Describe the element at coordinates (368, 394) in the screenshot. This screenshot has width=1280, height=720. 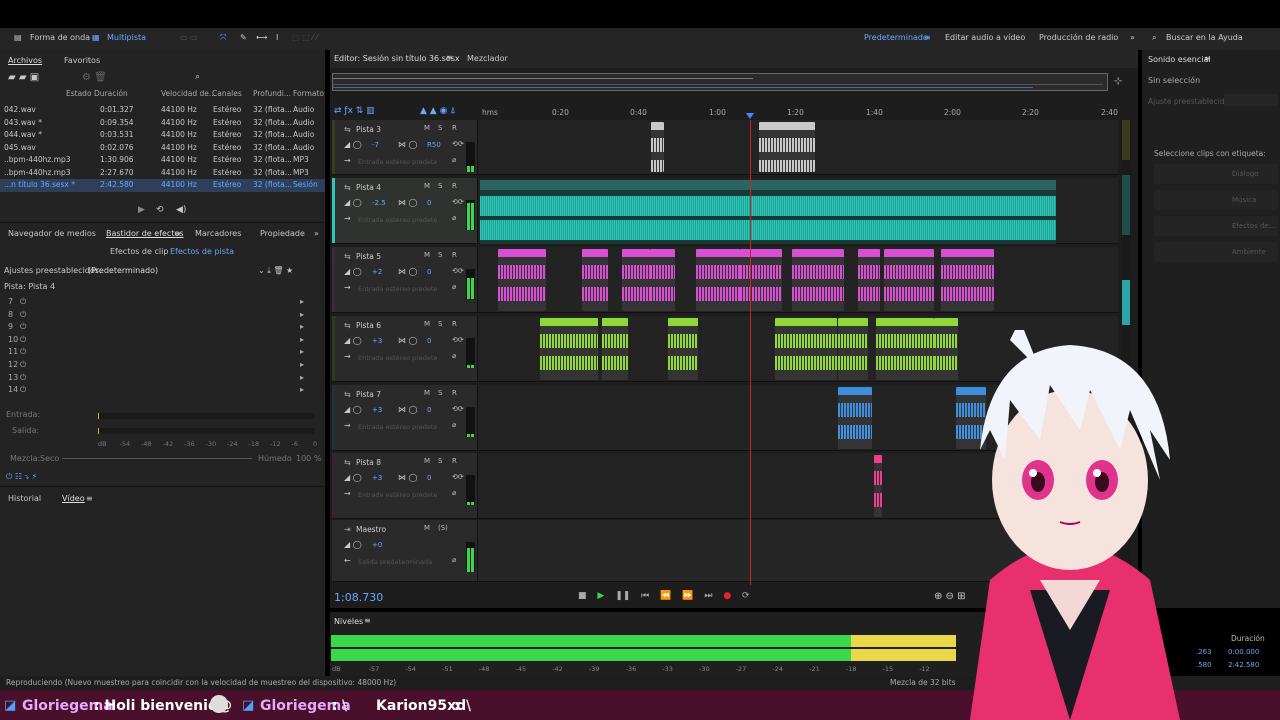
I see `track-name: Pista 7` at that location.